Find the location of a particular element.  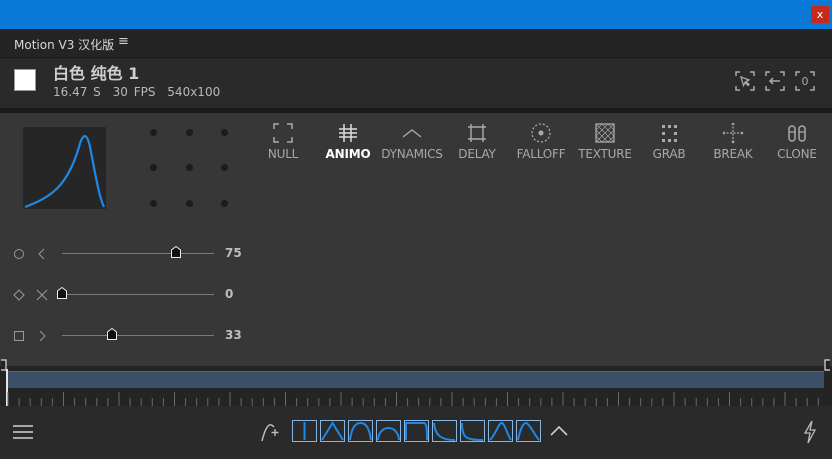

chevron-up-icon is located at coordinates (559, 431).